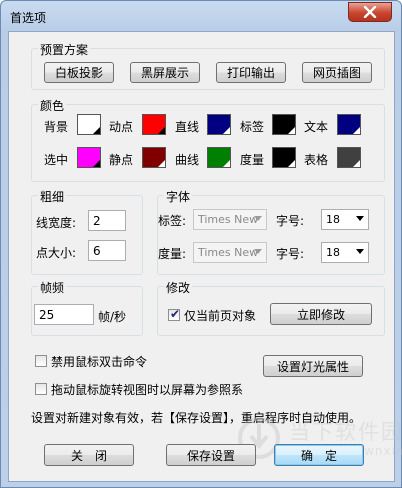  I want to click on ok-button: 确 定, so click(319, 455).